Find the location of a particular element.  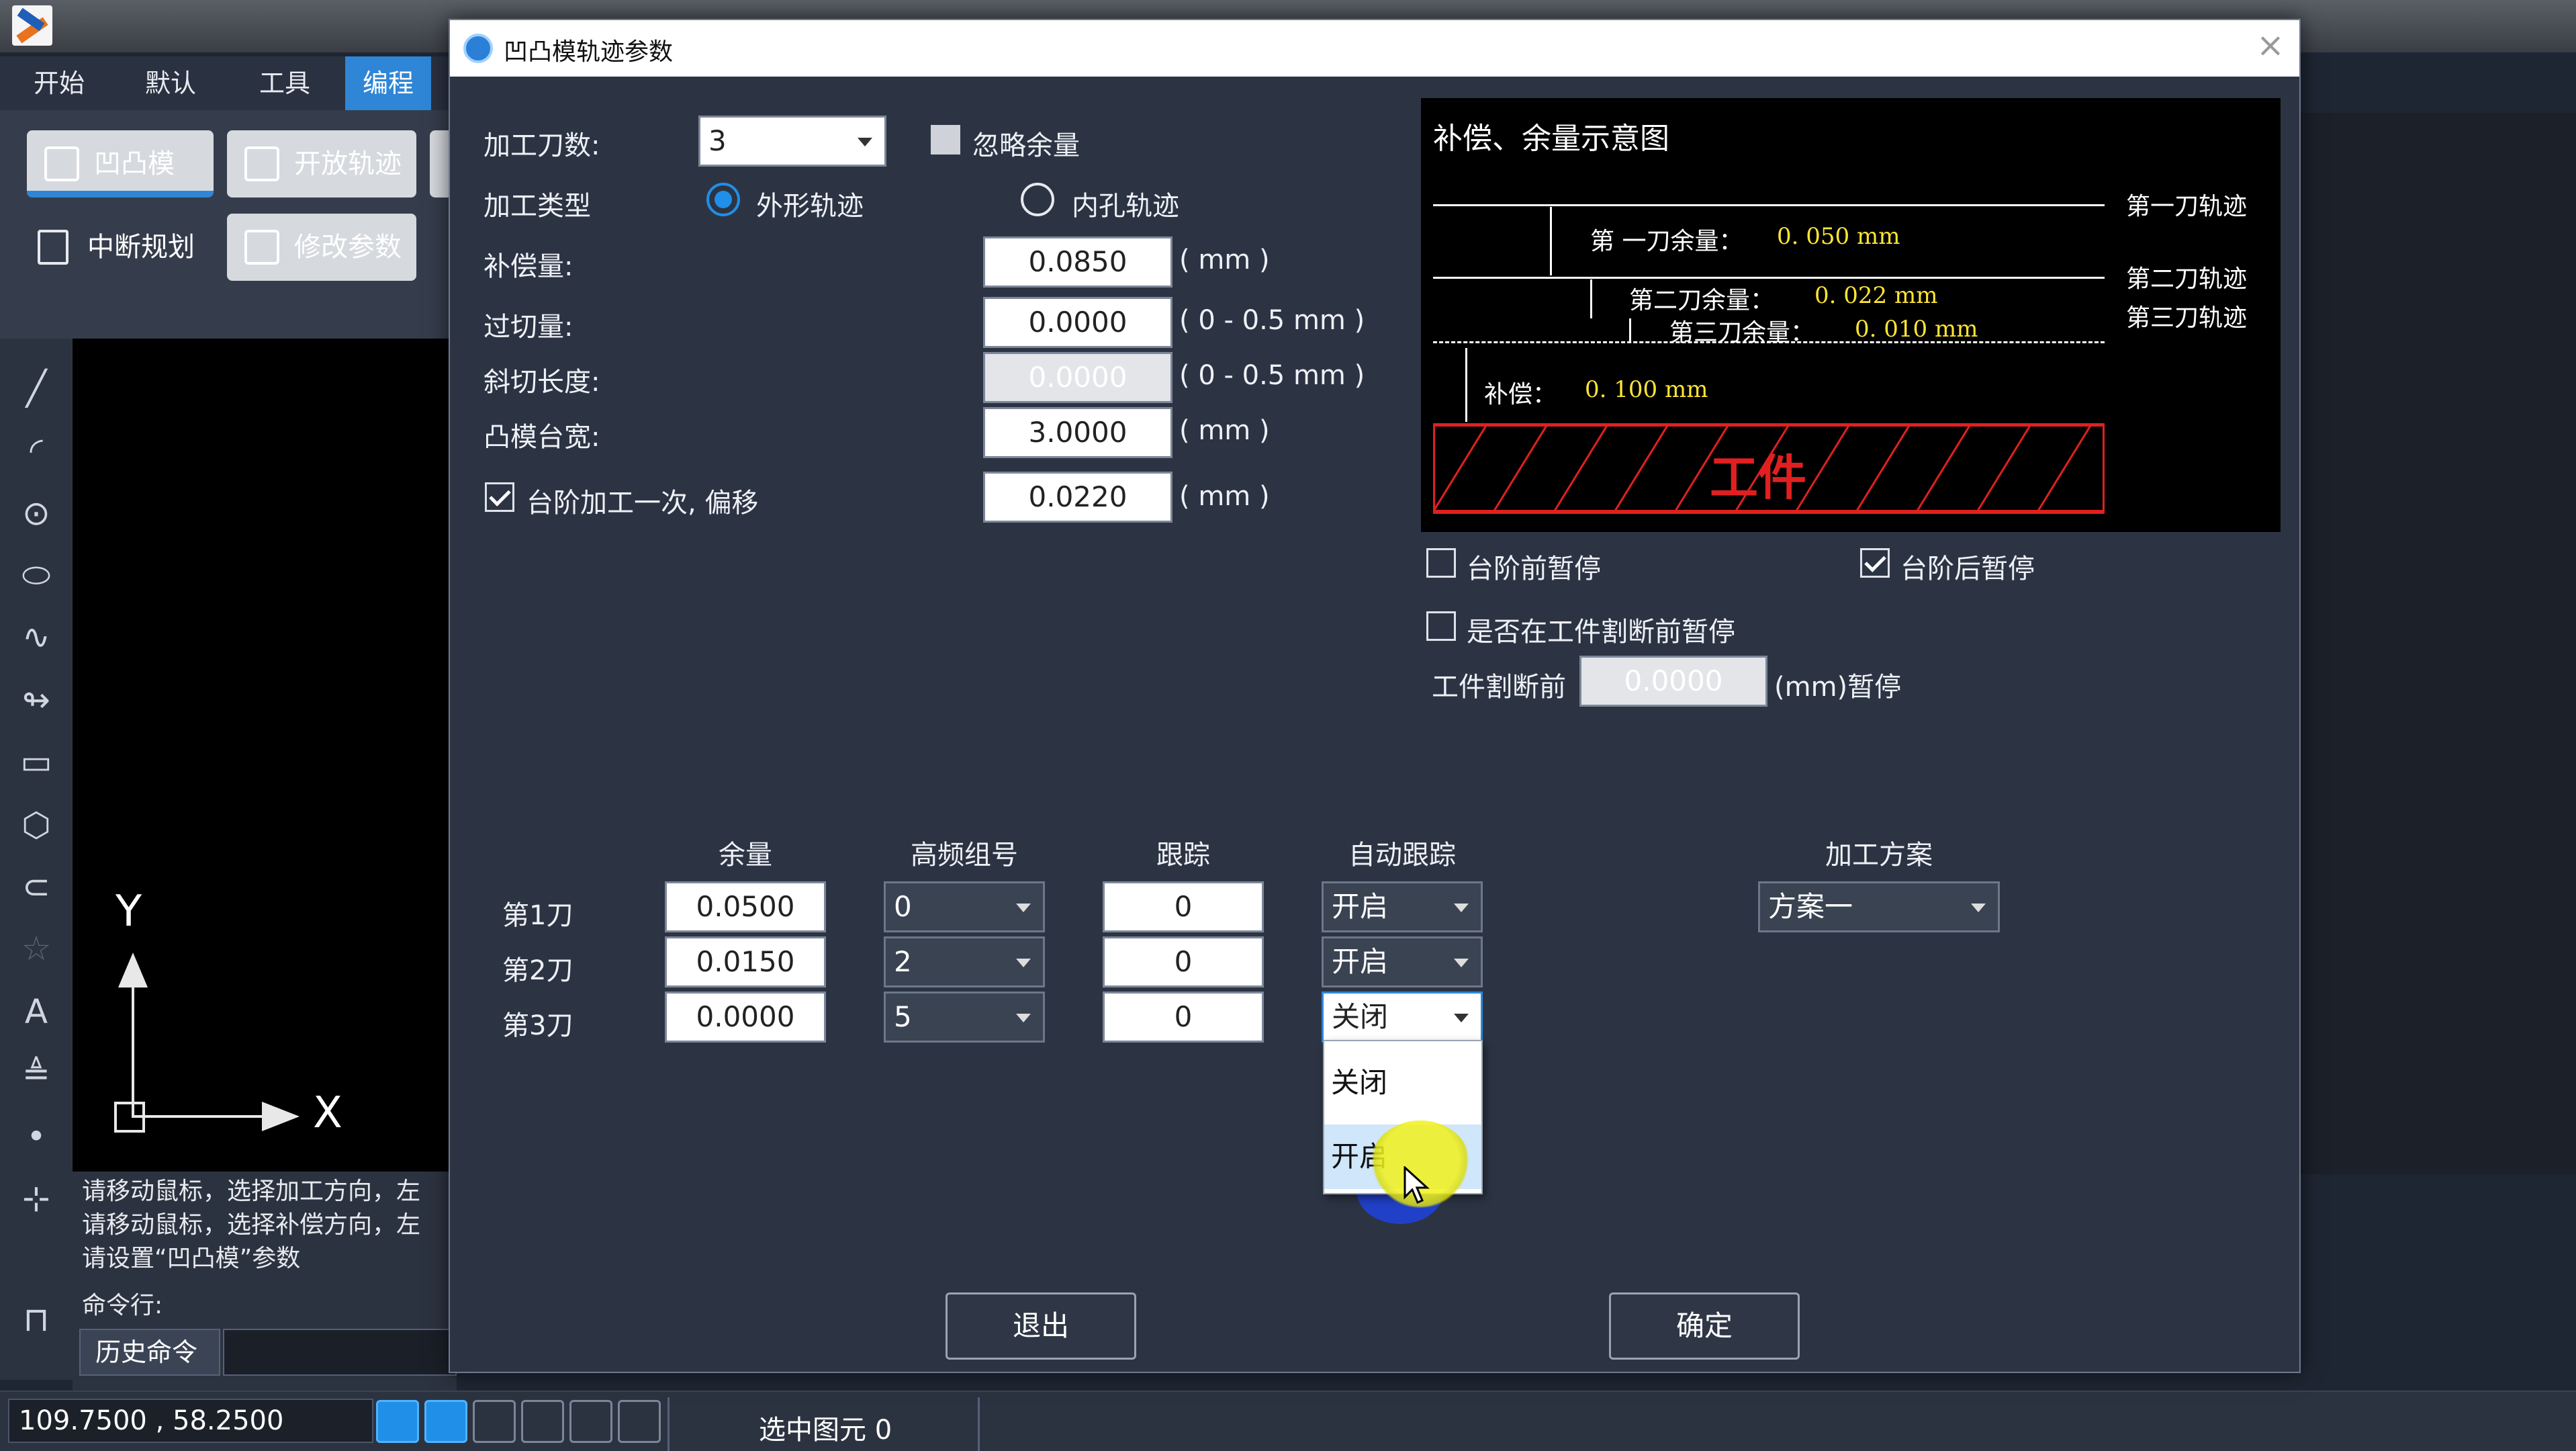

cut-before-label: 工件割断前 is located at coordinates (1499, 687).